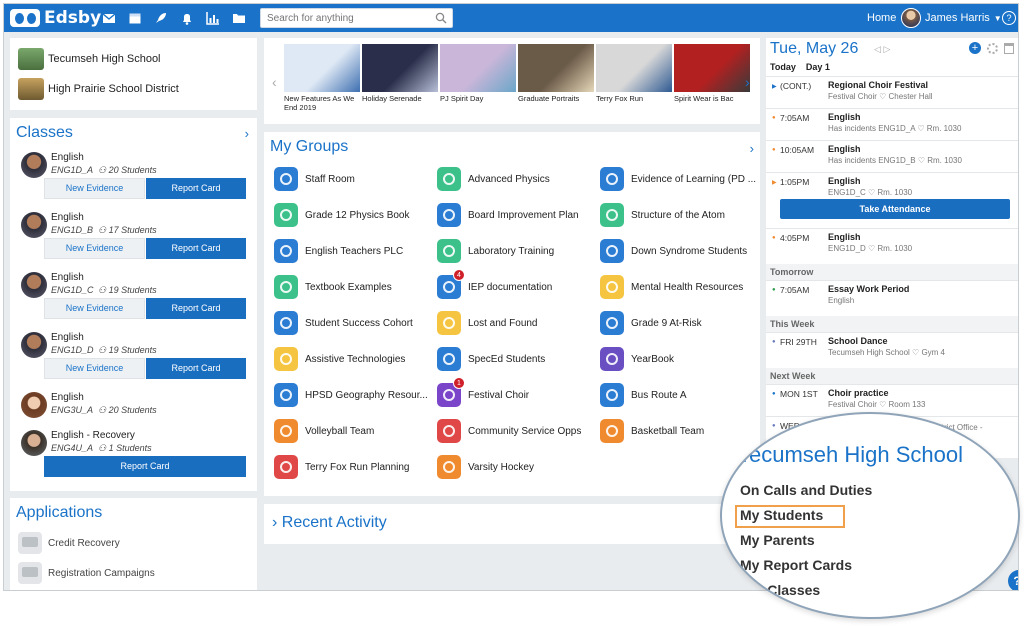 The width and height of the screenshot is (1024, 641). I want to click on group-item: Grade 9 At-Risk, so click(680, 323).